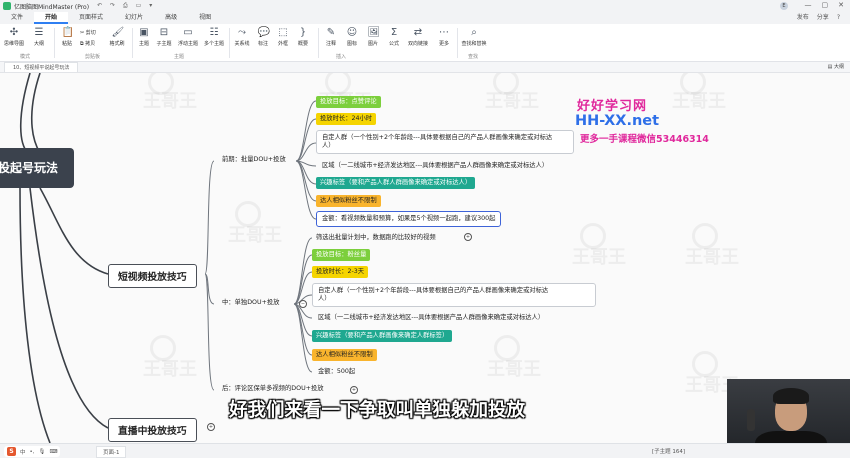 Image resolution: width=850 pixels, height=458 pixels. What do you see at coordinates (425, 67) in the screenshot?
I see `document-tab-bar: 10、短视频平说起号玩法 ▤ 大纲` at bounding box center [425, 67].